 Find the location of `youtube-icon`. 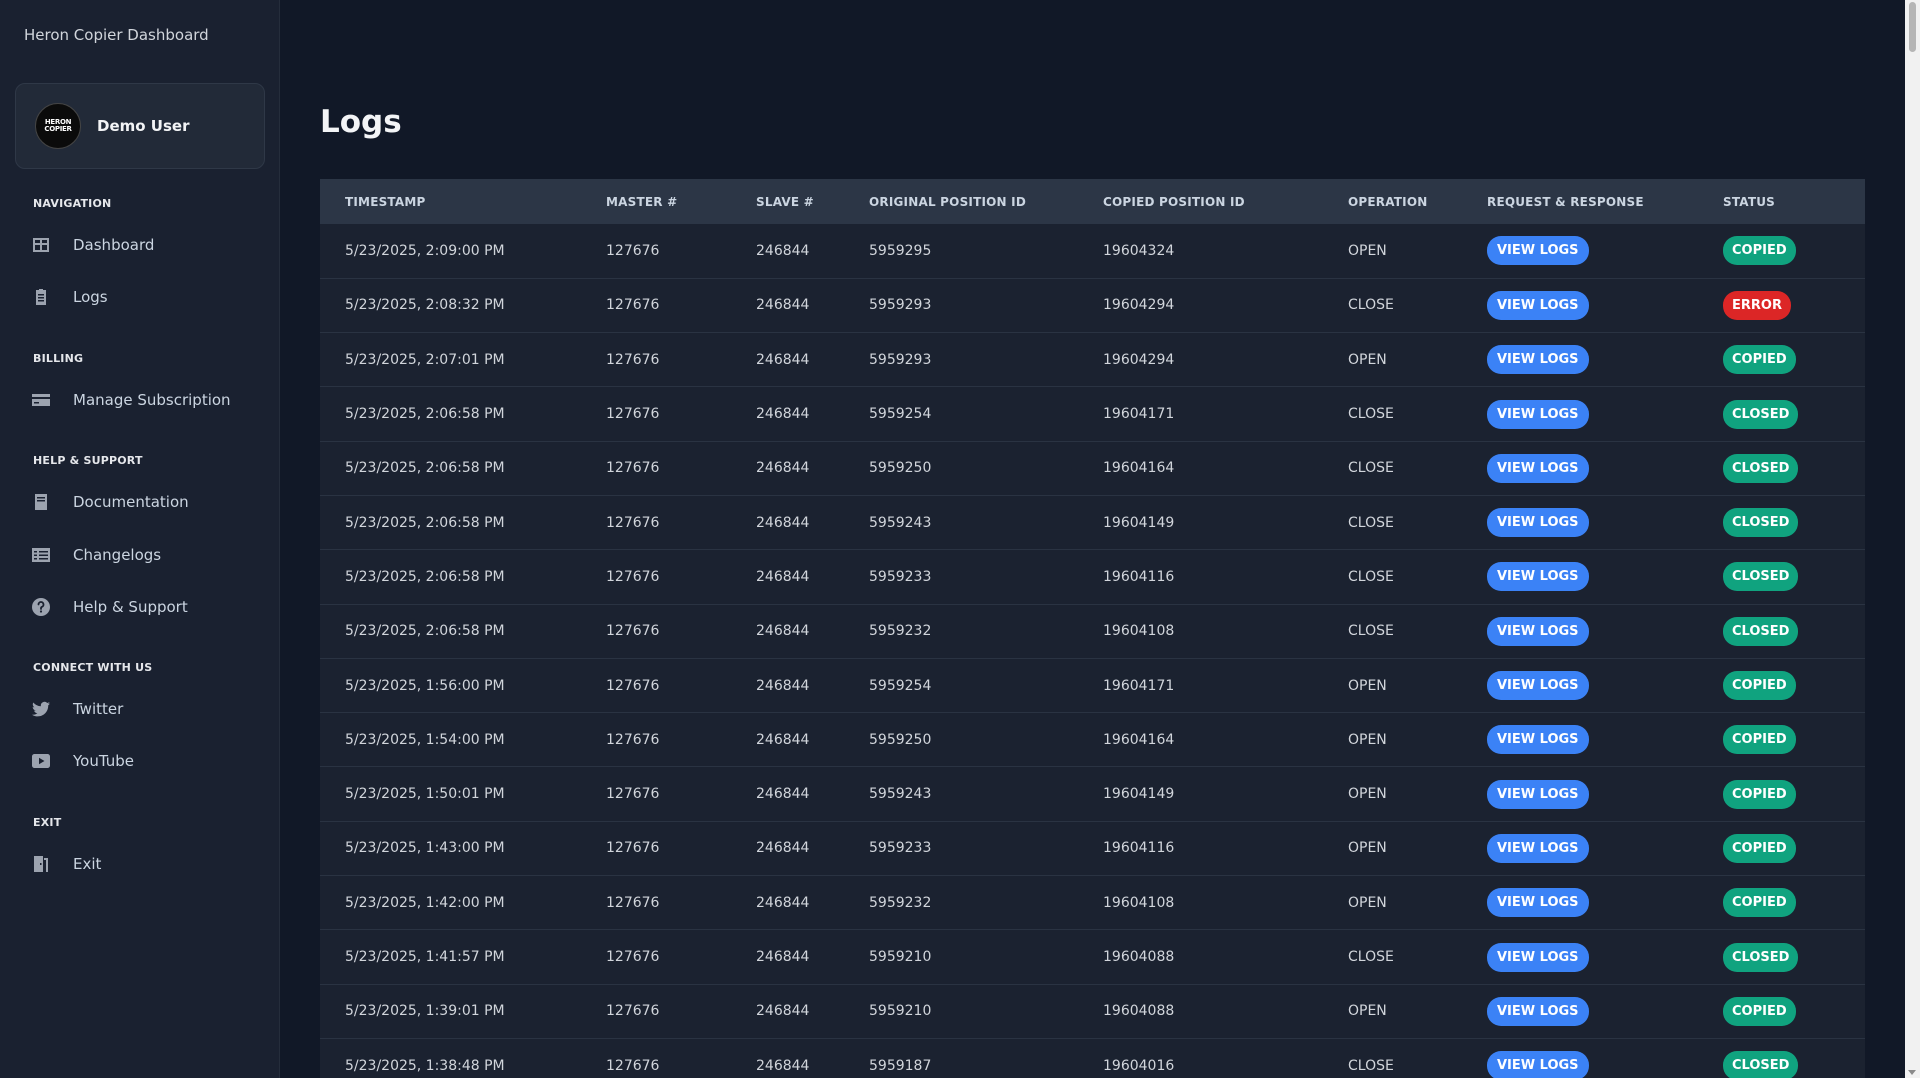

youtube-icon is located at coordinates (41, 761).